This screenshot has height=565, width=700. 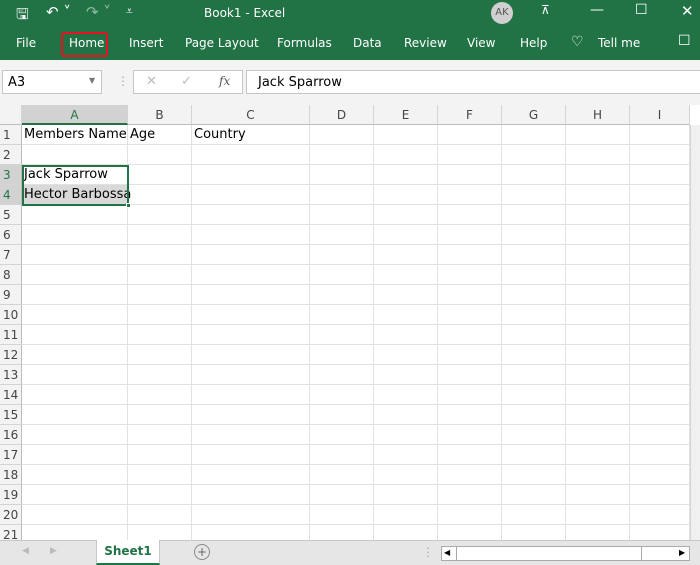 What do you see at coordinates (128, 552) in the screenshot?
I see `sheet-tab-sheet1: Sheet1` at bounding box center [128, 552].